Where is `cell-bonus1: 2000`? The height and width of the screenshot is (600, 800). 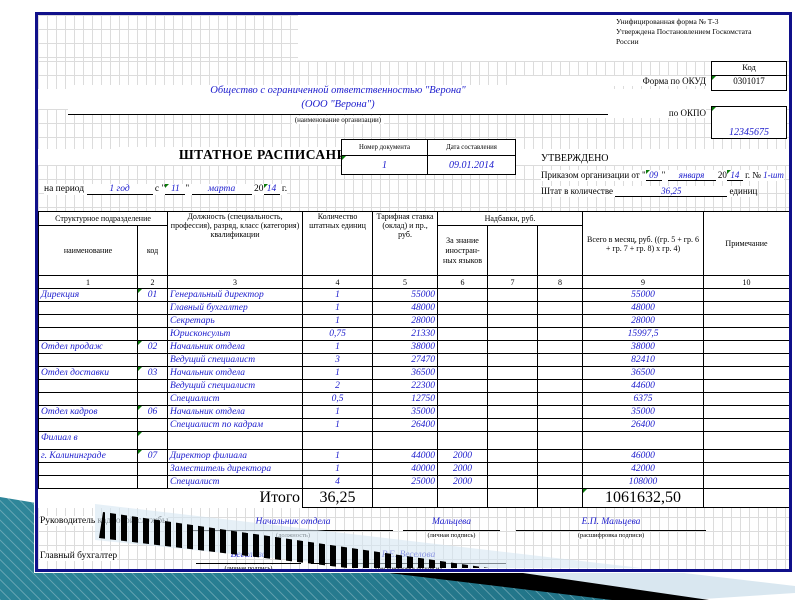
cell-bonus1: 2000 is located at coordinates (463, 482).